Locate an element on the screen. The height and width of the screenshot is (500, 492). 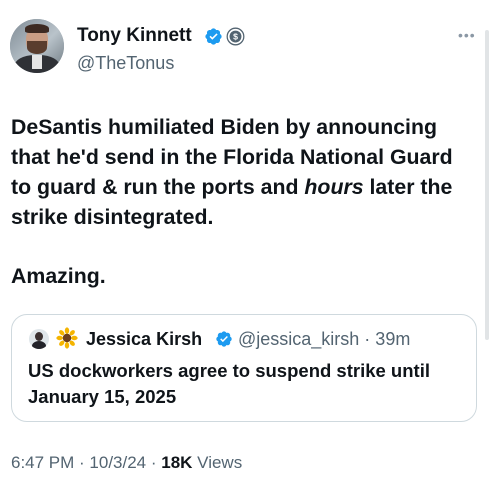
more-options-icon: ••• is located at coordinates (467, 35).